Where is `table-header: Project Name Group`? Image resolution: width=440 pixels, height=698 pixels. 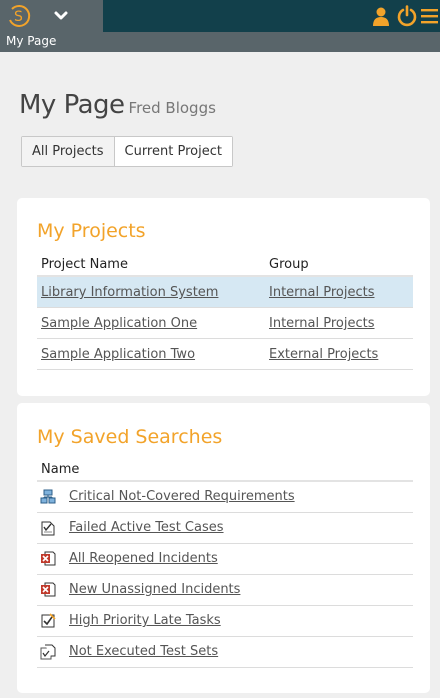 table-header: Project Name Group is located at coordinates (225, 265).